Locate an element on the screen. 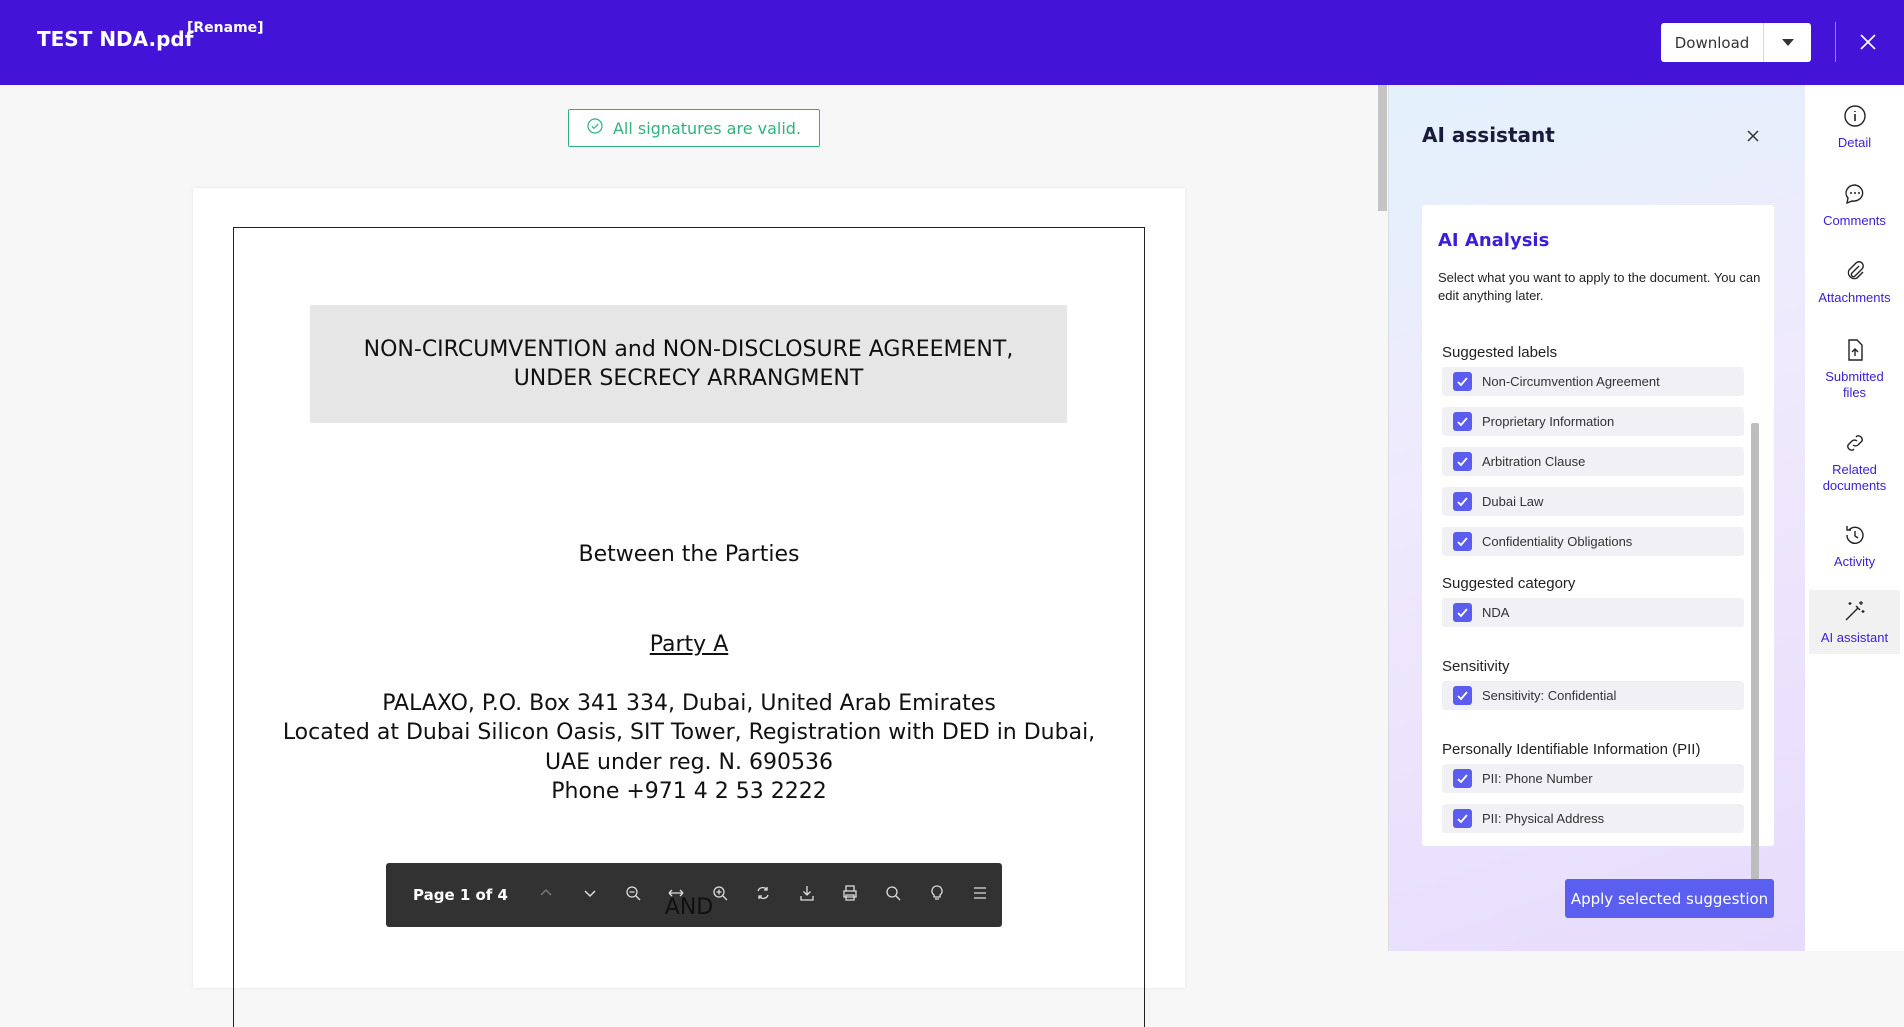 Image resolution: width=1904 pixels, height=1027 pixels. suggestion-chip: Sensitivity: Confidential is located at coordinates (1593, 695).